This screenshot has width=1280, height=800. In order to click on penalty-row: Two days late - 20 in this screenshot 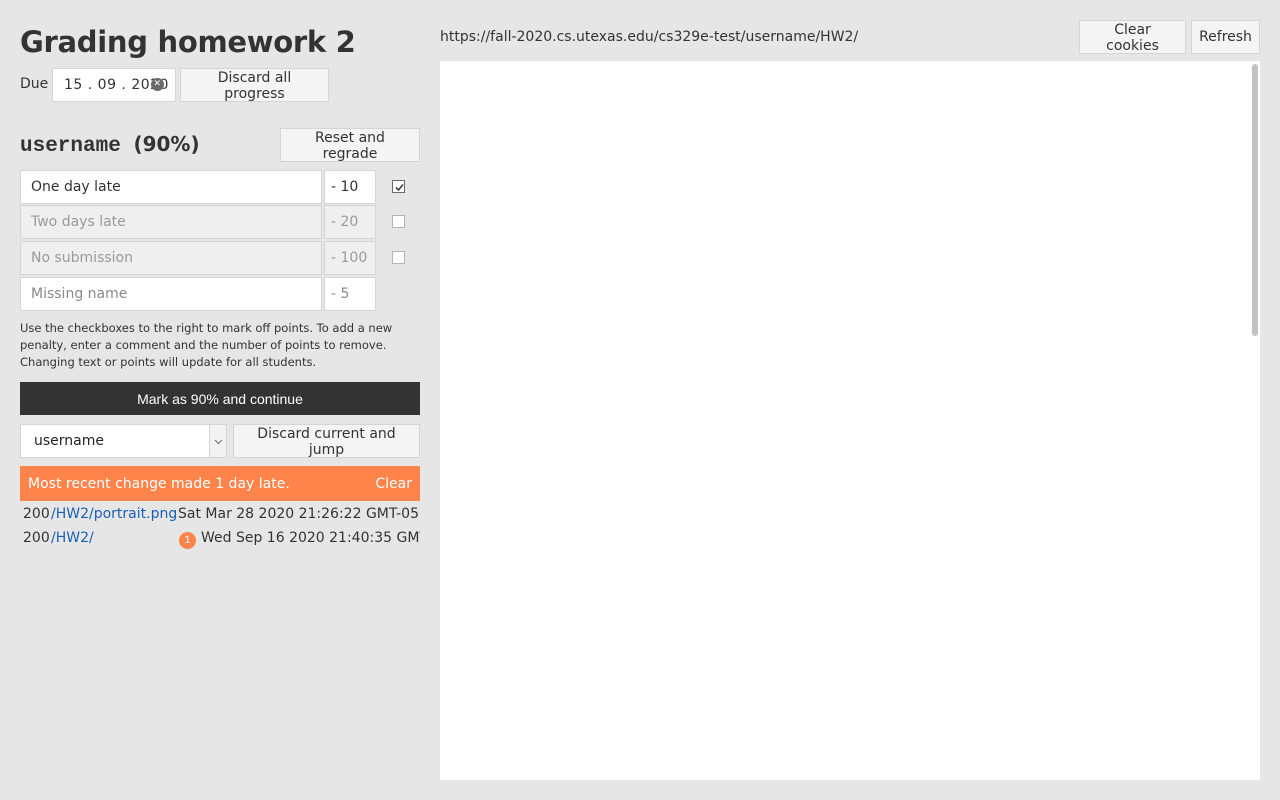, I will do `click(220, 222)`.